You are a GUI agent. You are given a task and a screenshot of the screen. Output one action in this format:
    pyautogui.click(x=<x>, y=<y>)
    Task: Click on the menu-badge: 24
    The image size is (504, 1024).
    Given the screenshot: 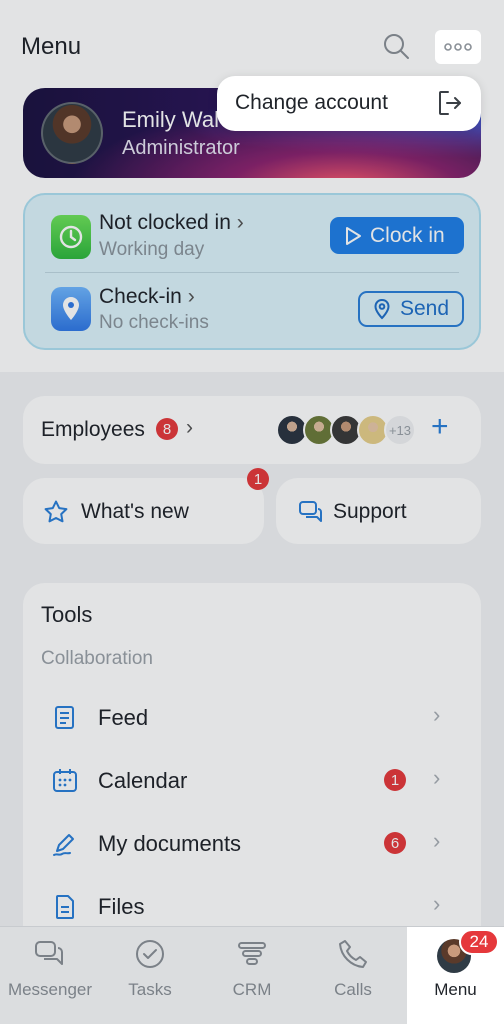 What is the action you would take?
    pyautogui.click(x=479, y=942)
    